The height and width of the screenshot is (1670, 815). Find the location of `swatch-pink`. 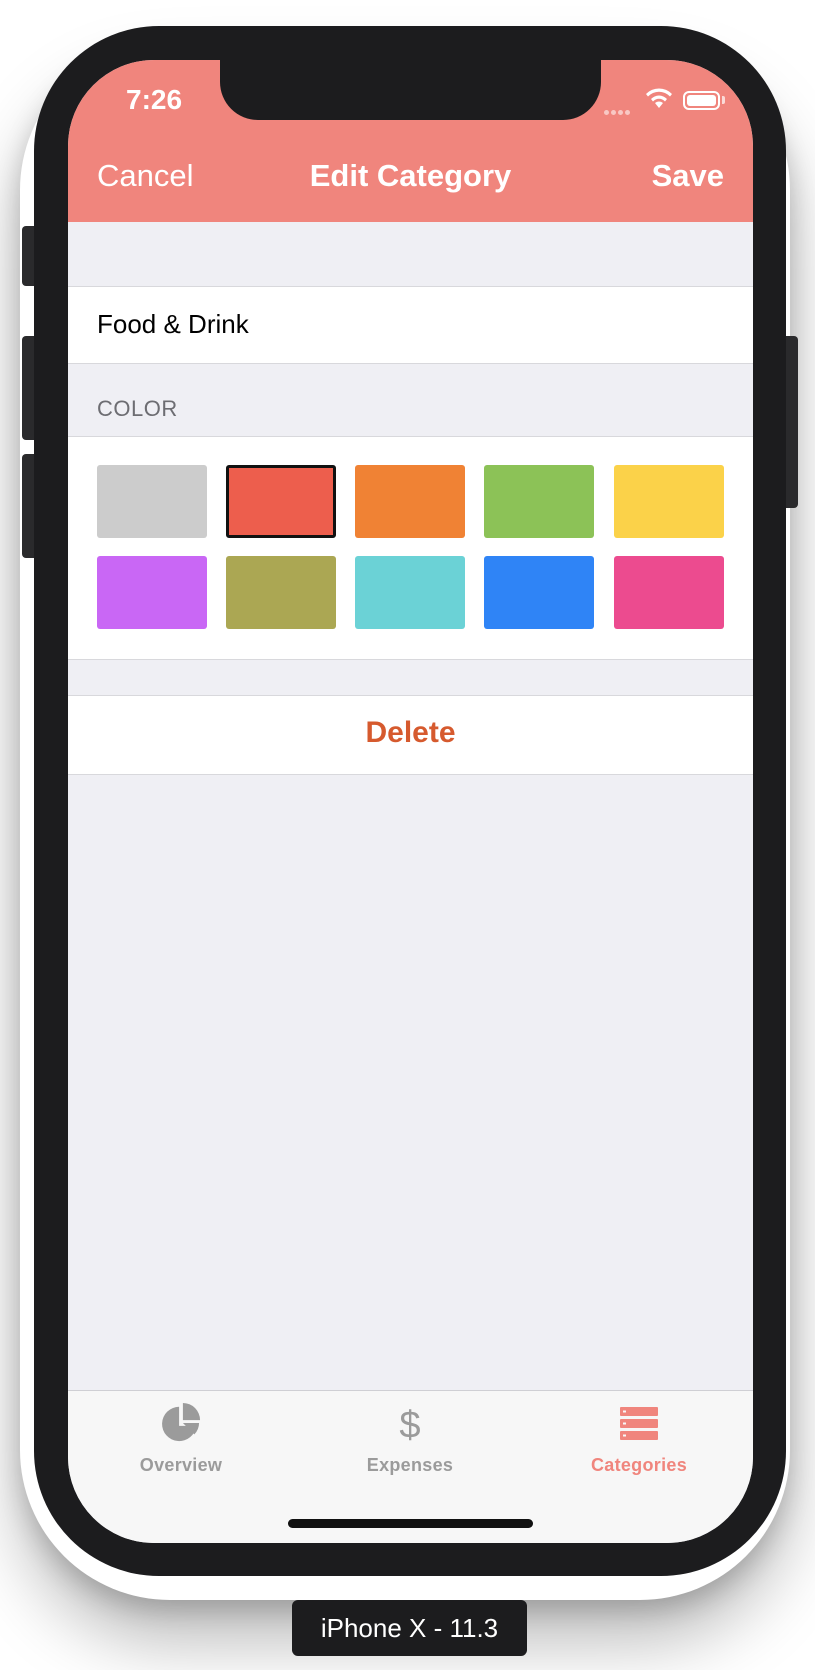

swatch-pink is located at coordinates (669, 592).